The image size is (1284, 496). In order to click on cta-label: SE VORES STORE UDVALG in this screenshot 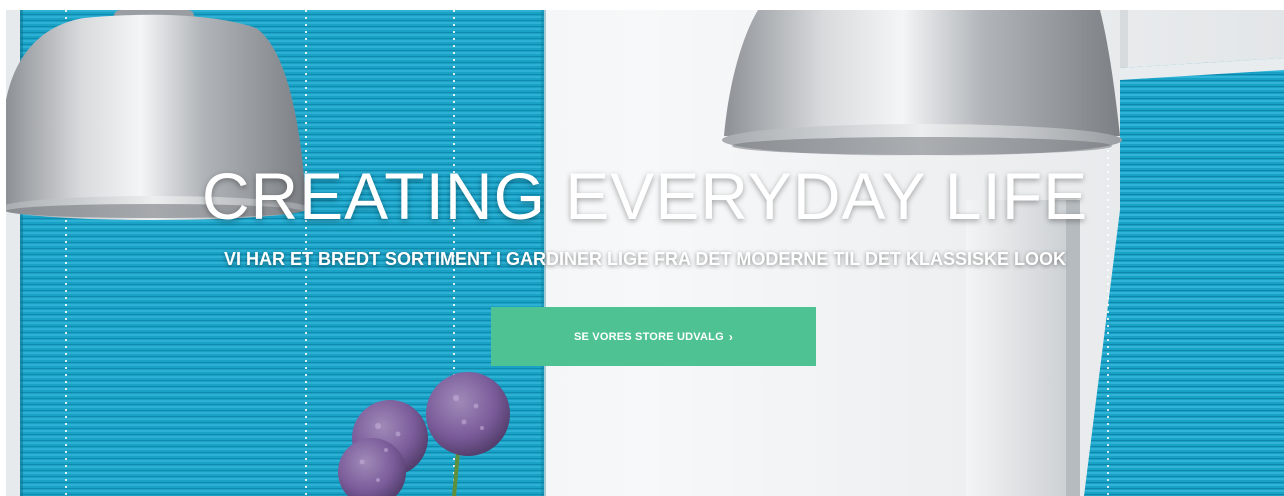, I will do `click(648, 336)`.